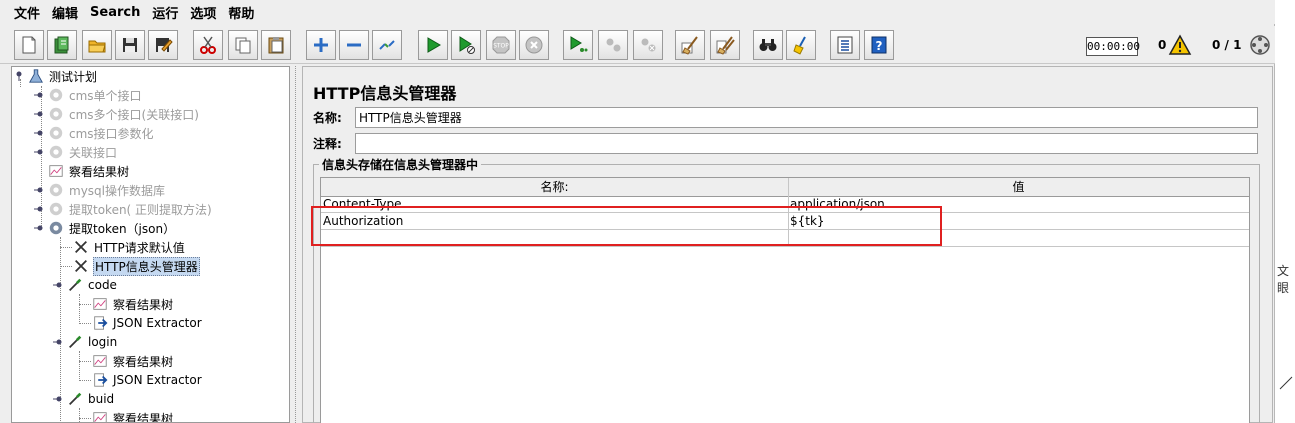  Describe the element at coordinates (1018, 222) in the screenshot. I see `header-value-cell: ${tk}` at that location.